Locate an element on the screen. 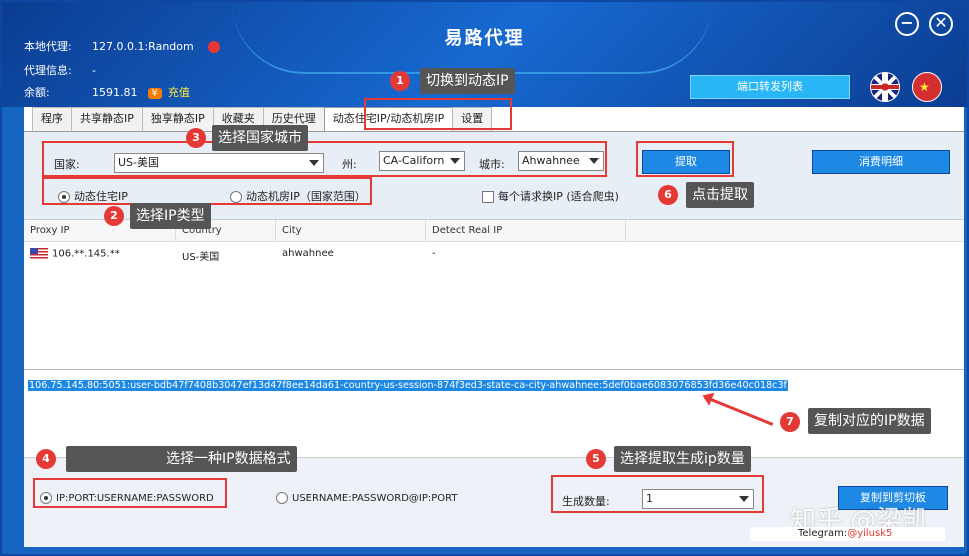  status-dot-icon is located at coordinates (213, 47).